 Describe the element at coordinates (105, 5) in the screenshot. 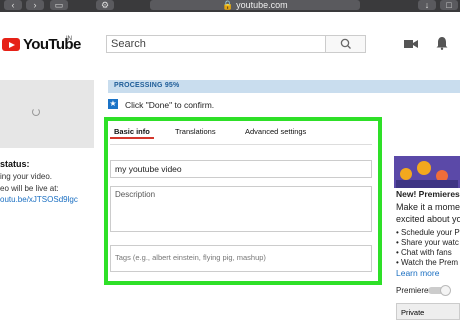

I see `extension-icon: ⚙` at that location.